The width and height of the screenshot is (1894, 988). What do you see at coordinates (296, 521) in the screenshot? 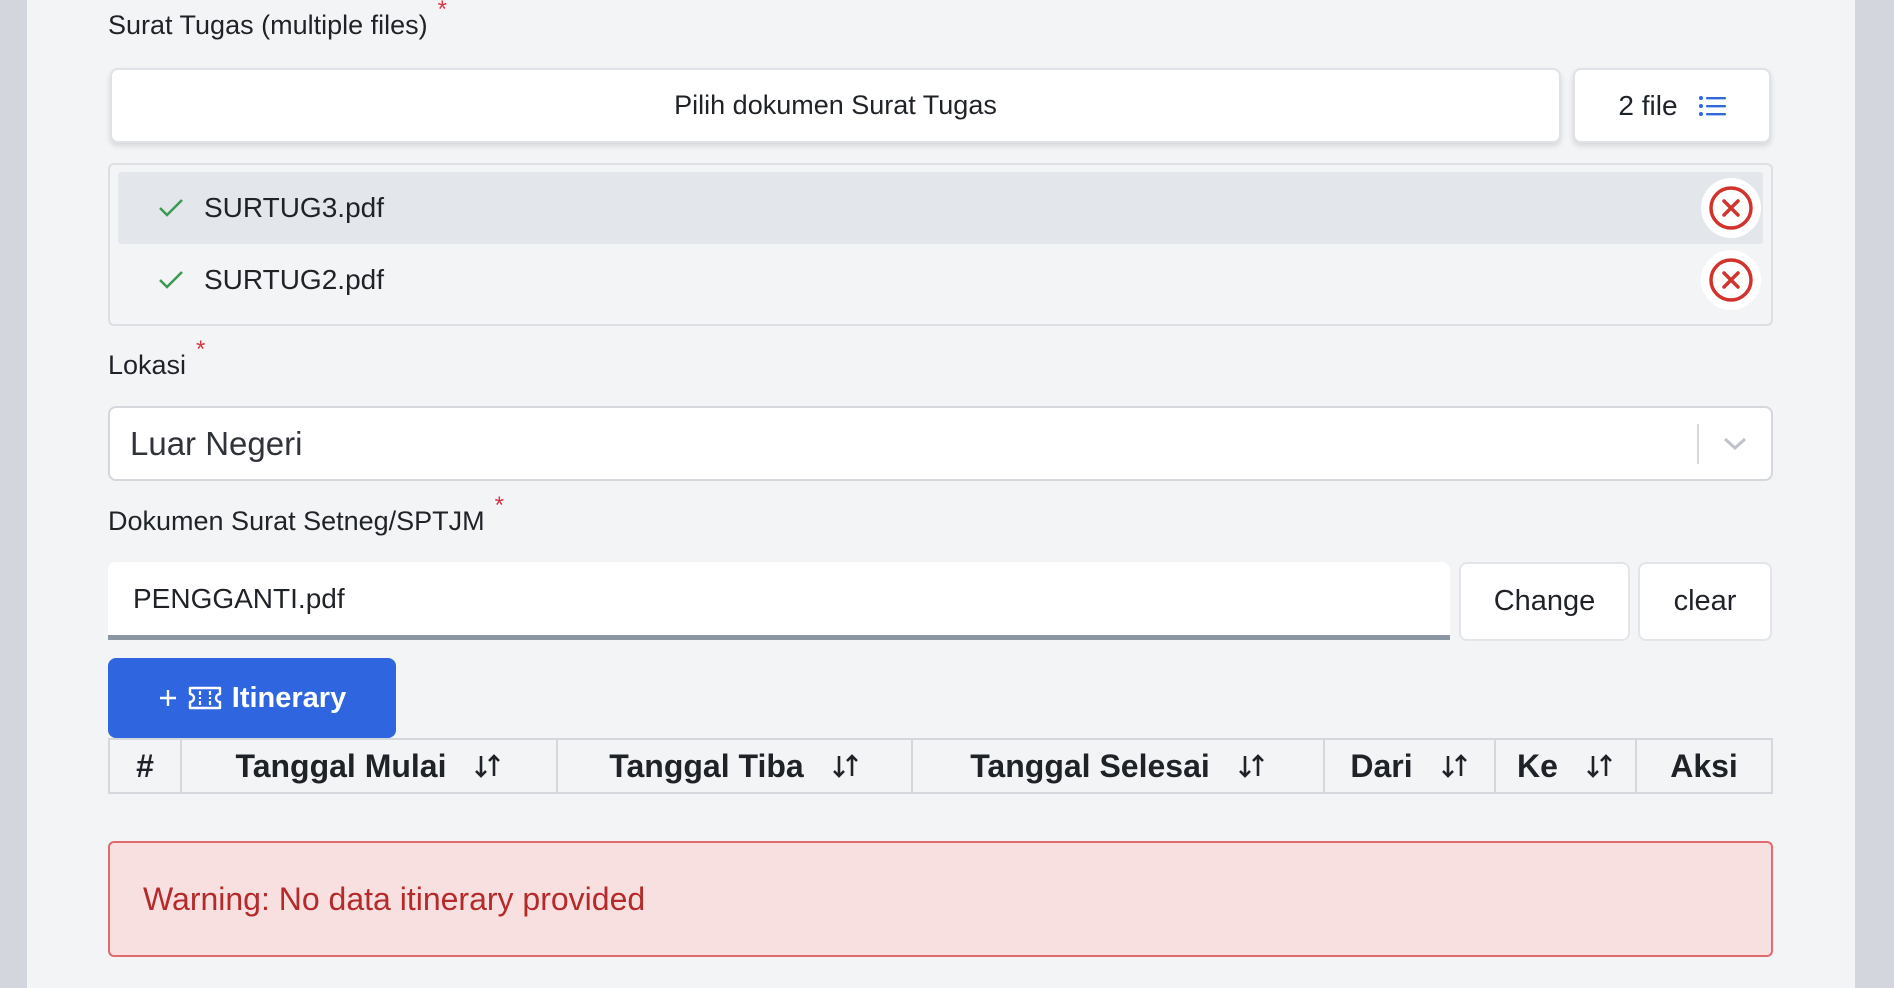
I see `dokumen-setneg-label-text: Dokumen Surat Setneg/SPTJM` at bounding box center [296, 521].